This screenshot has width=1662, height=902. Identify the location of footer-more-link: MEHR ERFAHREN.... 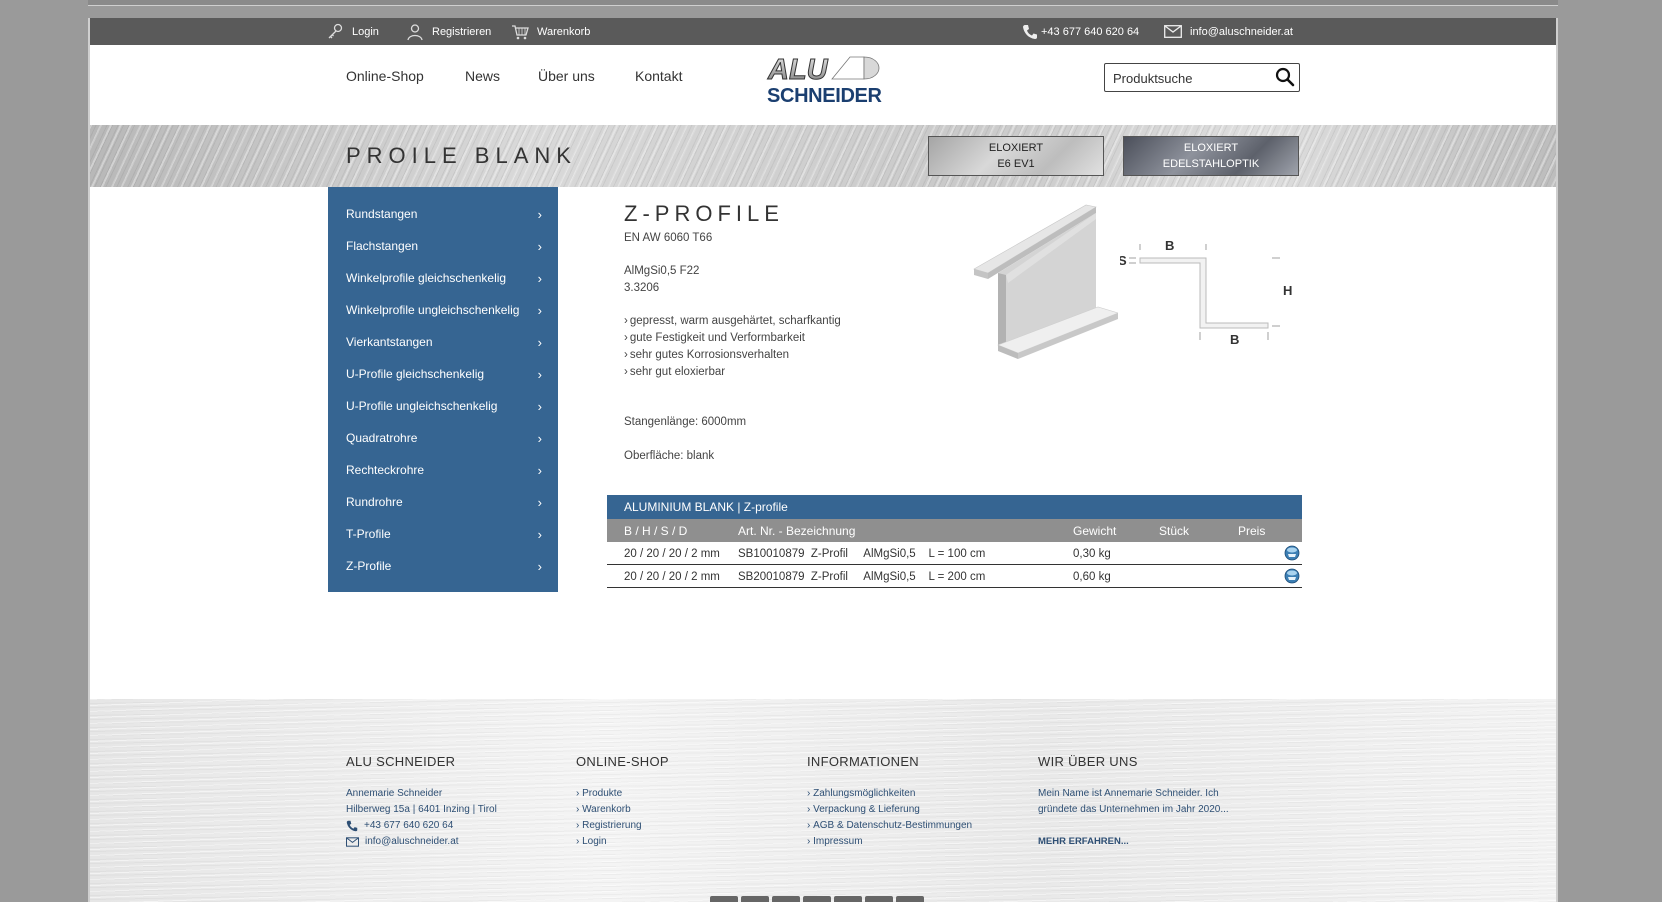
(1148, 842).